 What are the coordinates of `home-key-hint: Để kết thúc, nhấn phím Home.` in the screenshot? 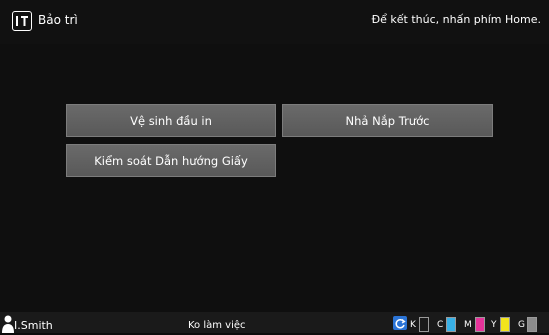 It's located at (456, 19).